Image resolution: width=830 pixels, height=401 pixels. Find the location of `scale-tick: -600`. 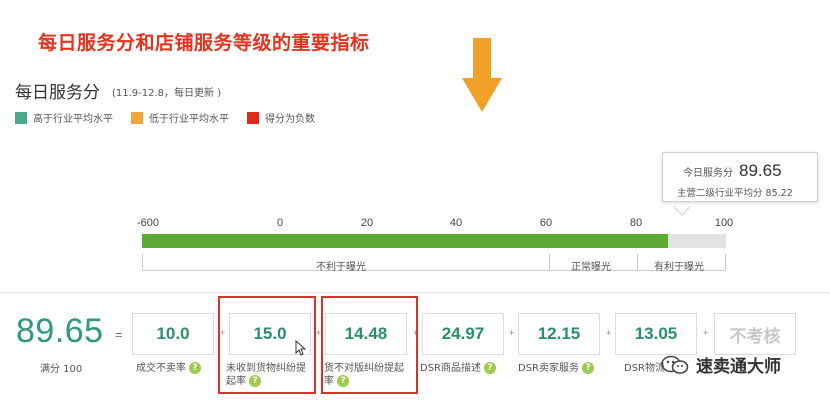

scale-tick: -600 is located at coordinates (148, 223).